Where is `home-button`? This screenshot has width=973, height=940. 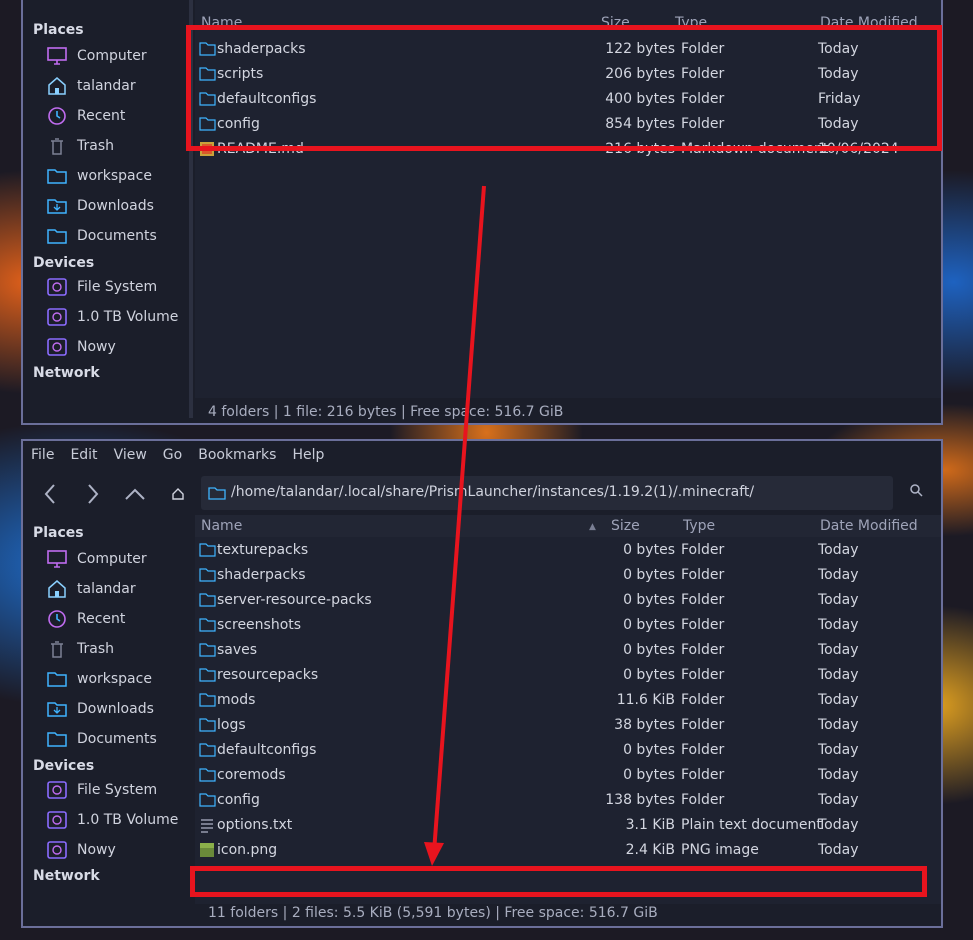
home-button is located at coordinates (178, 494).